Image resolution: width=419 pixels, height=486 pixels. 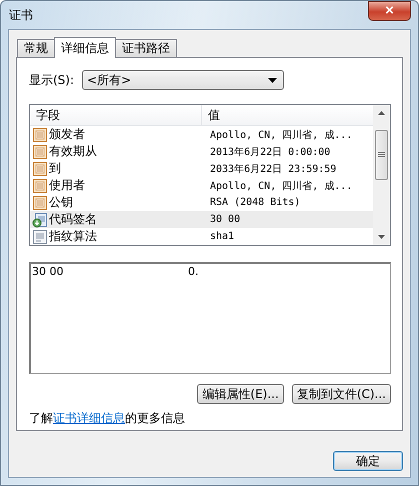 I want to click on ascii-value: 0., so click(x=193, y=271).